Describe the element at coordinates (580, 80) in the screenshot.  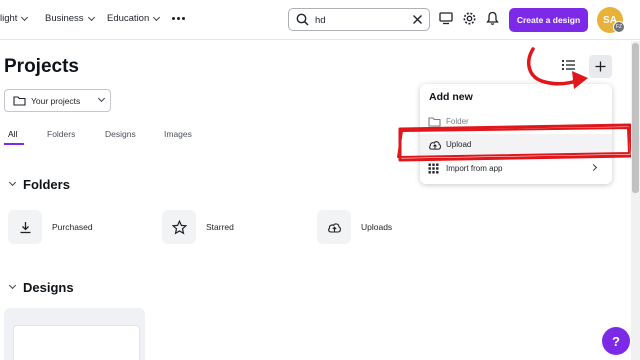
I see `arrow-head` at that location.